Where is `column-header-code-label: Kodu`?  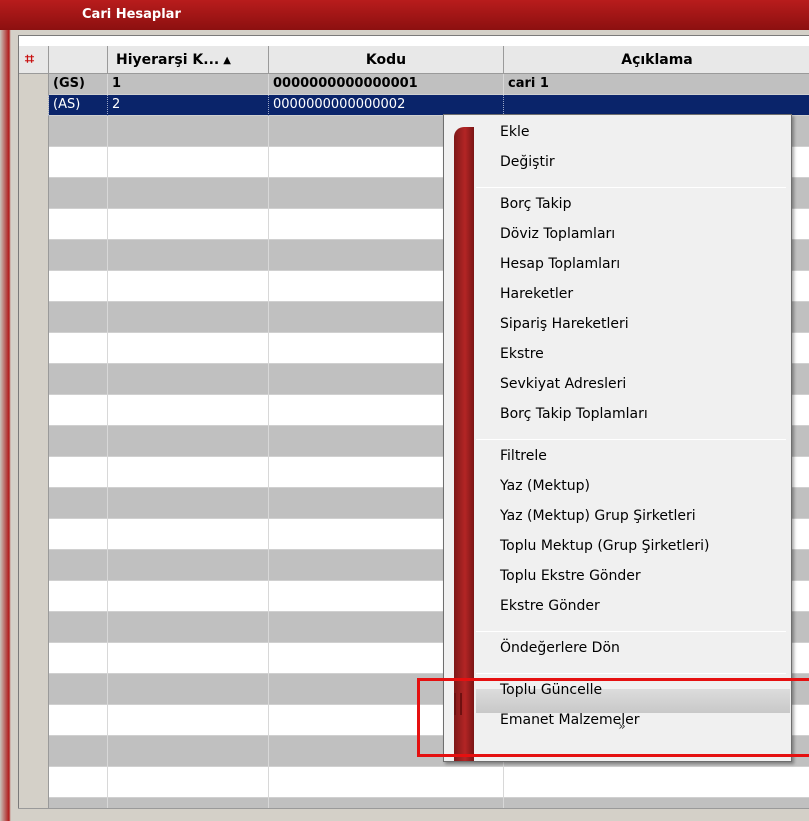 column-header-code-label: Kodu is located at coordinates (386, 60).